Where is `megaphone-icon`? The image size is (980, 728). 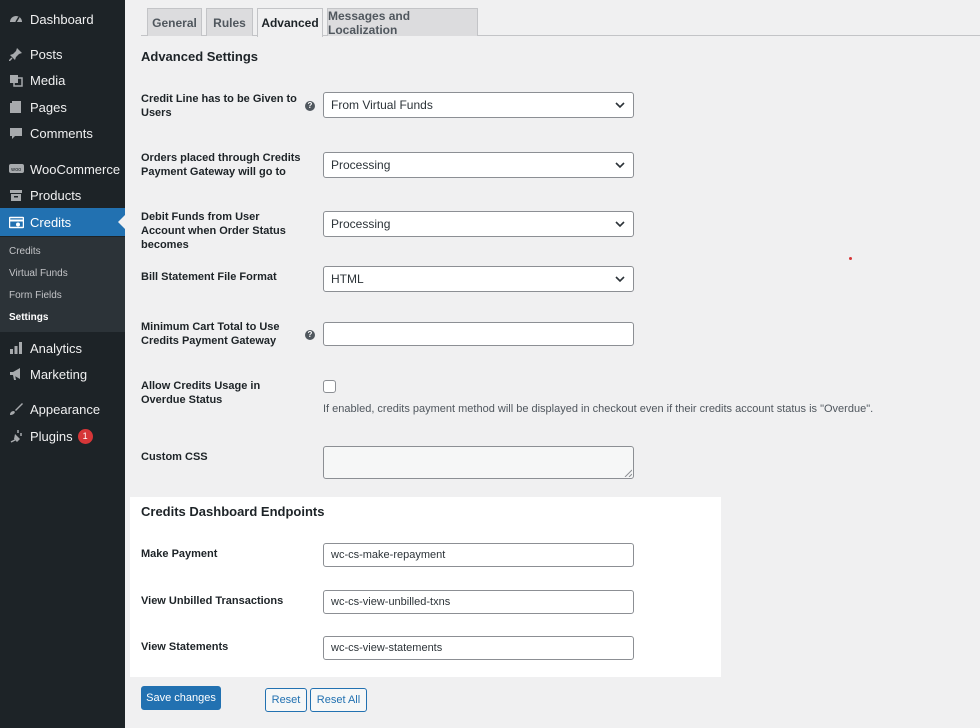
megaphone-icon is located at coordinates (16, 374).